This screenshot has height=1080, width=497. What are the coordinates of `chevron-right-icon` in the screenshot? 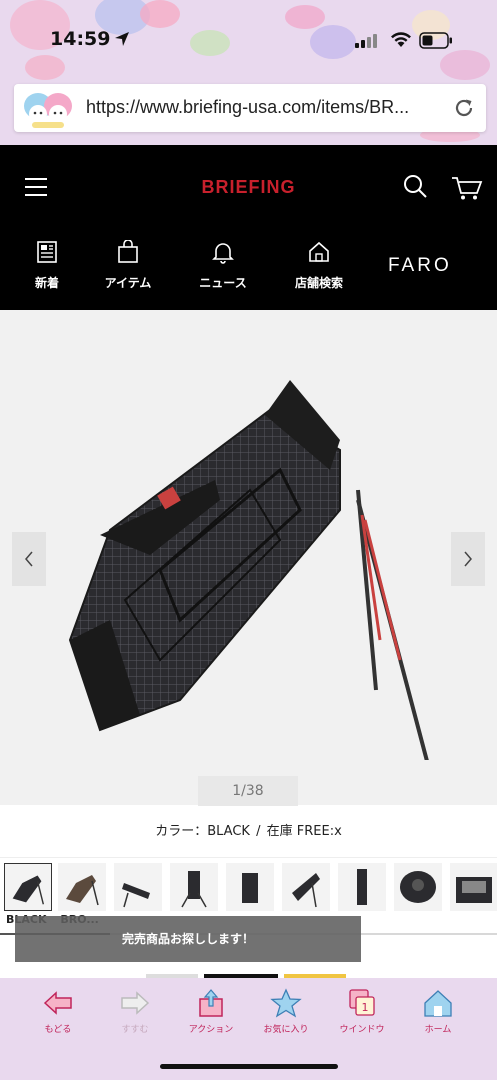 It's located at (468, 559).